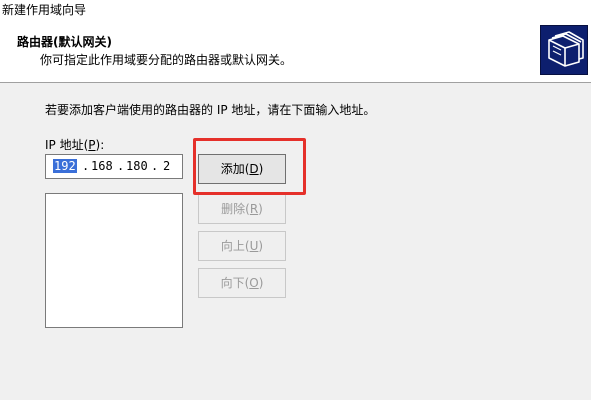  Describe the element at coordinates (137, 166) in the screenshot. I see `ip-octet-3: 180` at that location.